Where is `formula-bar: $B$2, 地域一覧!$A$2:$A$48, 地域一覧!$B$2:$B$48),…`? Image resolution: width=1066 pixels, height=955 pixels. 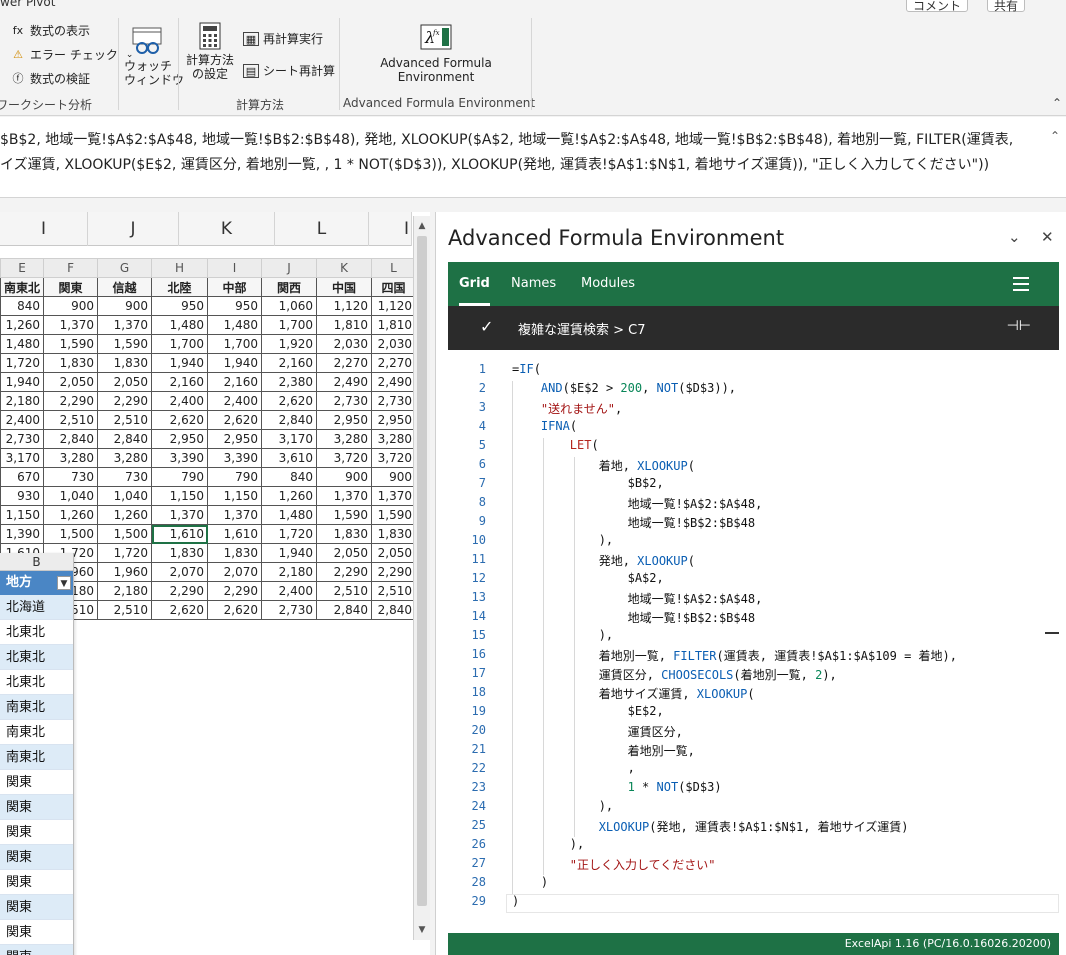
formula-bar: $B$2, 地域一覧!$A$2:$A$48, 地域一覧!$B$2:$B$48),… is located at coordinates (533, 157).